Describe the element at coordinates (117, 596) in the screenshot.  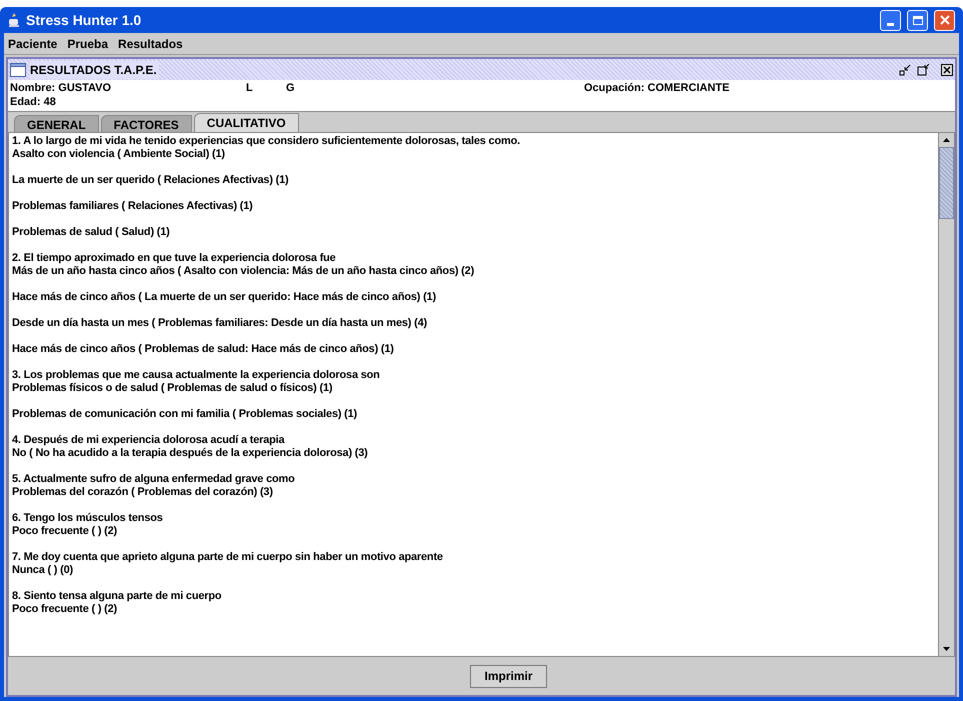
I see `result-line: 8. Siento tensa alguna parte de mi cuerpo` at that location.